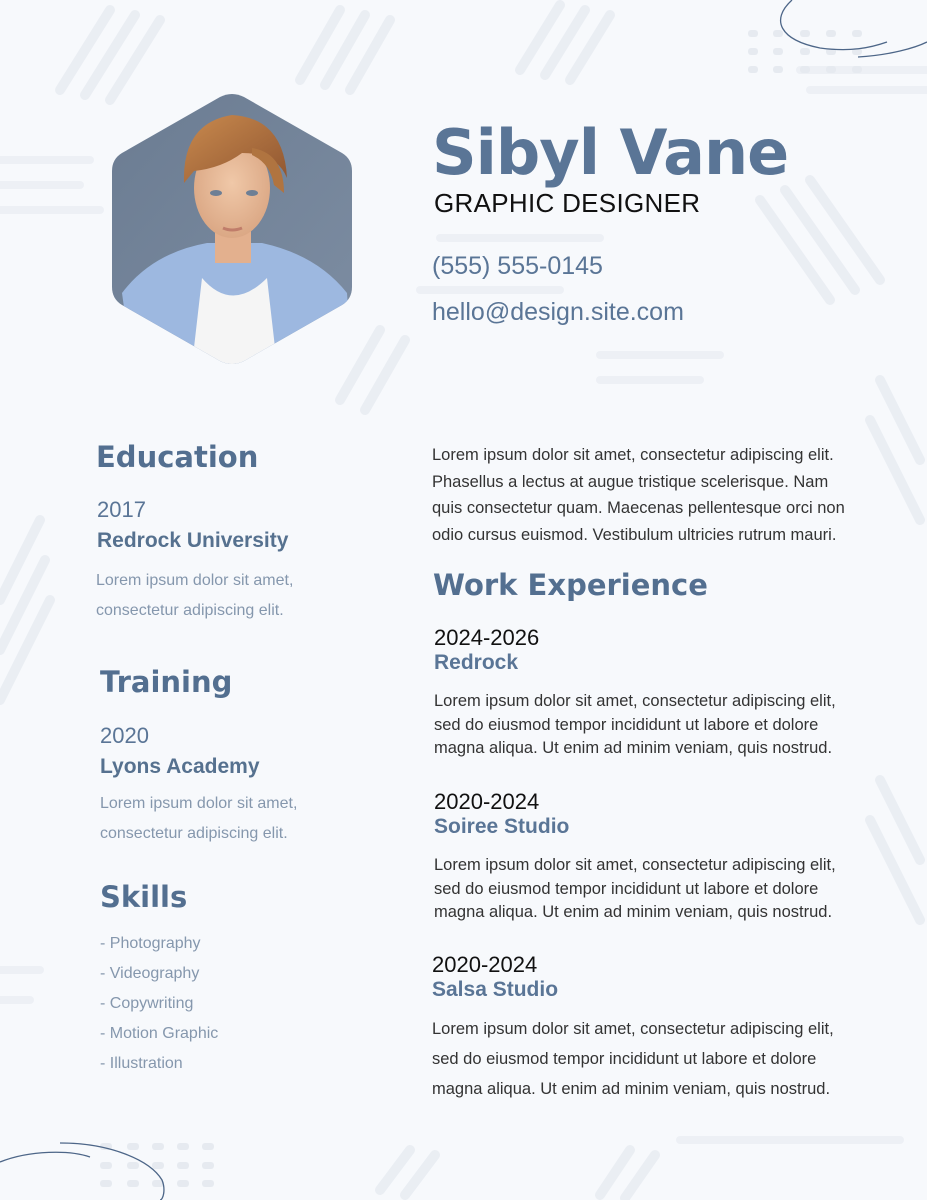  Describe the element at coordinates (190, 610) in the screenshot. I see `education-description-line: consectetur adipiscing elit.` at that location.